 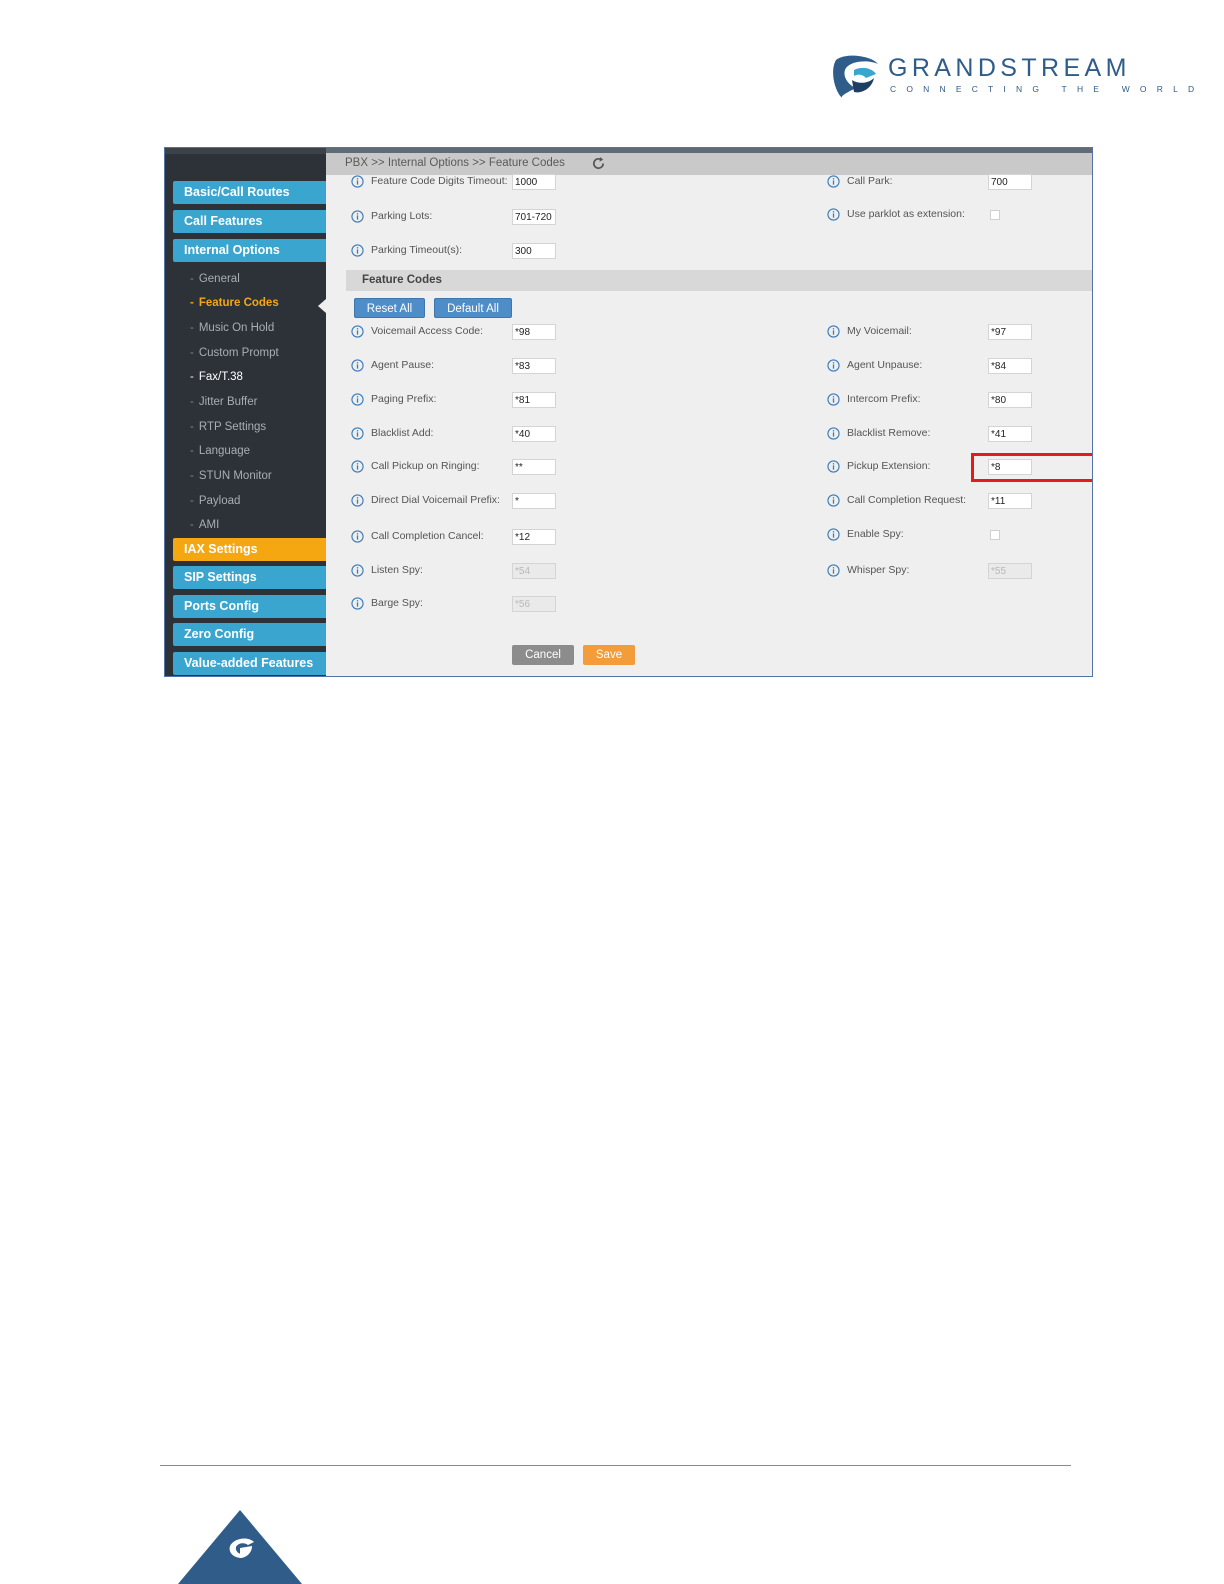 What do you see at coordinates (397, 570) in the screenshot?
I see `field-label: Listen Spy:` at bounding box center [397, 570].